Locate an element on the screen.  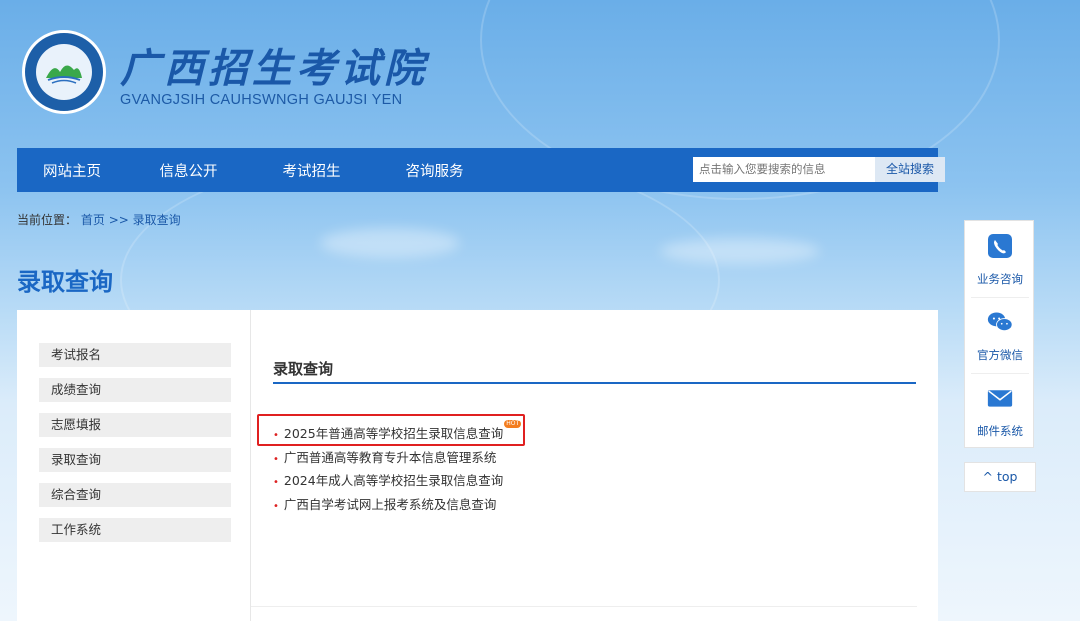
float-item-mail: 邮件系统 is located at coordinates (1000, 411).